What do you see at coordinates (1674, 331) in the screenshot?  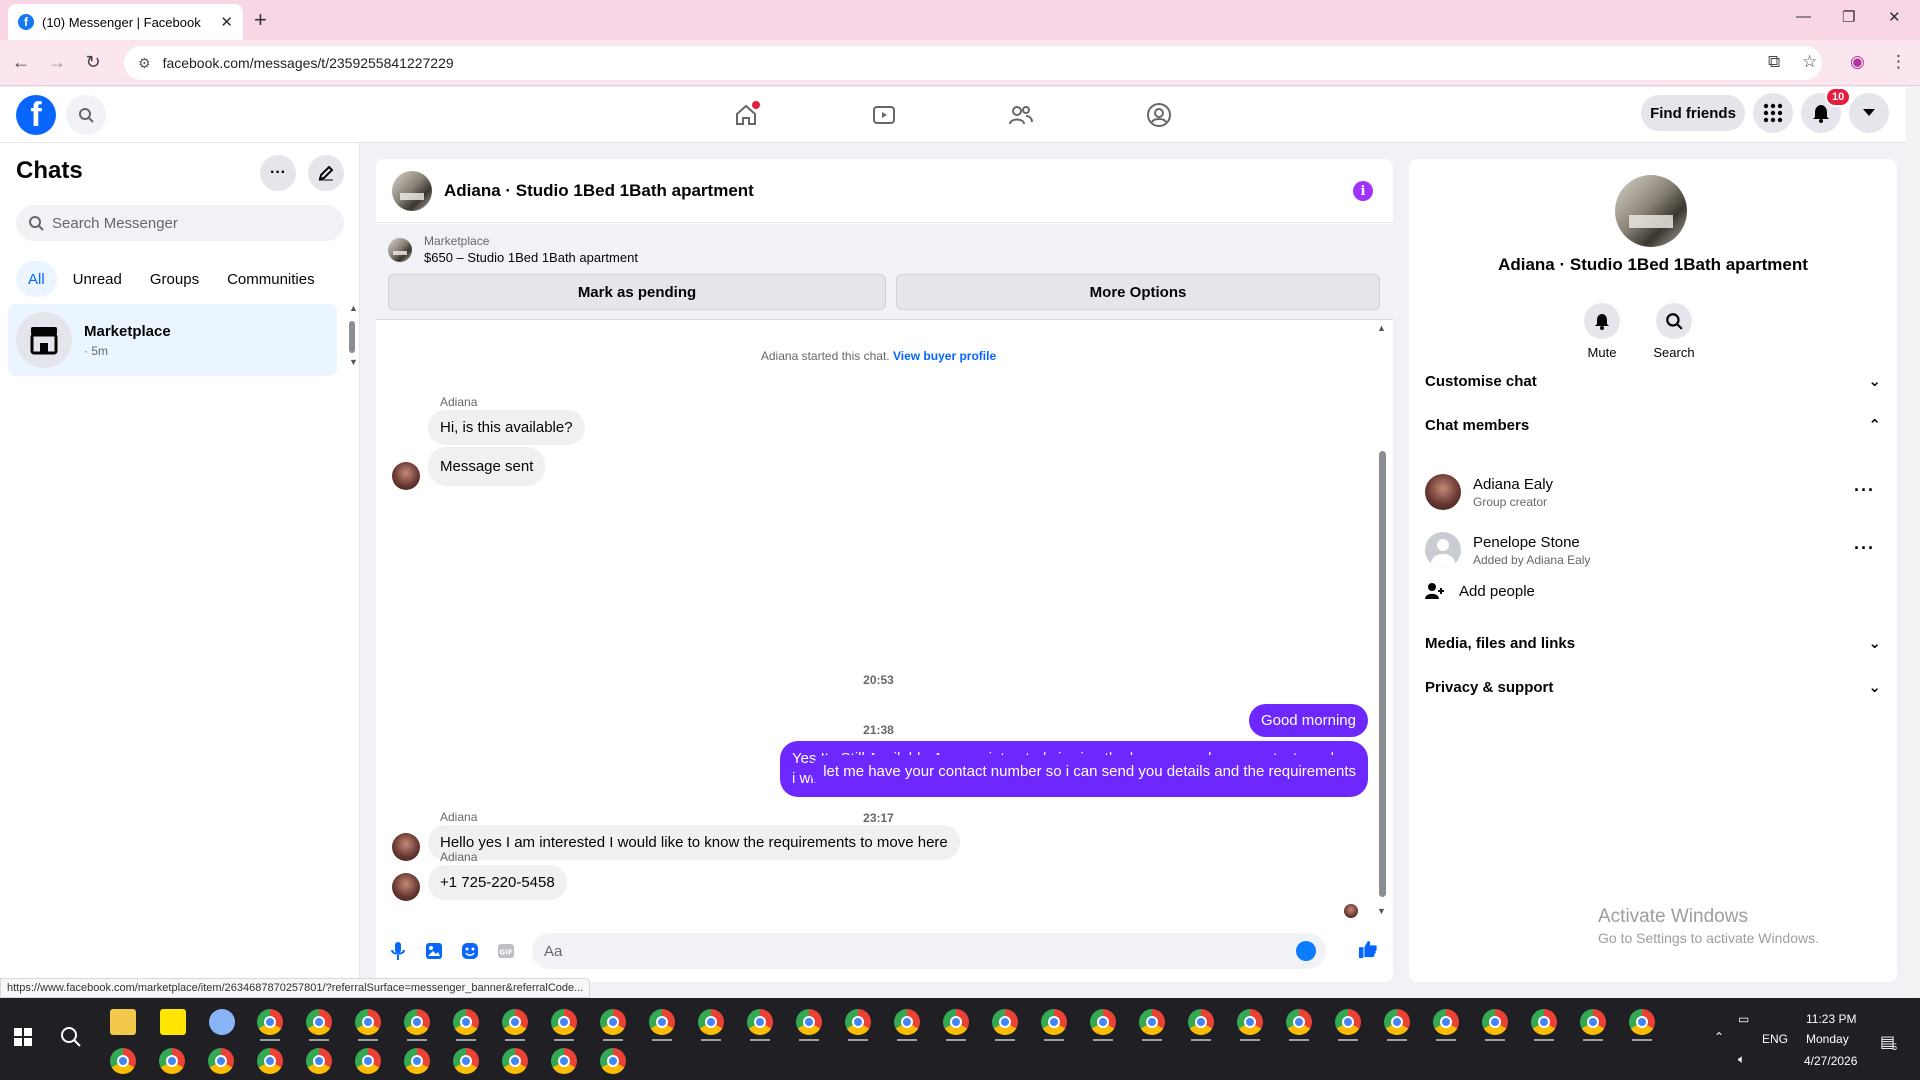 I see `search-in-conversation-button: Search` at bounding box center [1674, 331].